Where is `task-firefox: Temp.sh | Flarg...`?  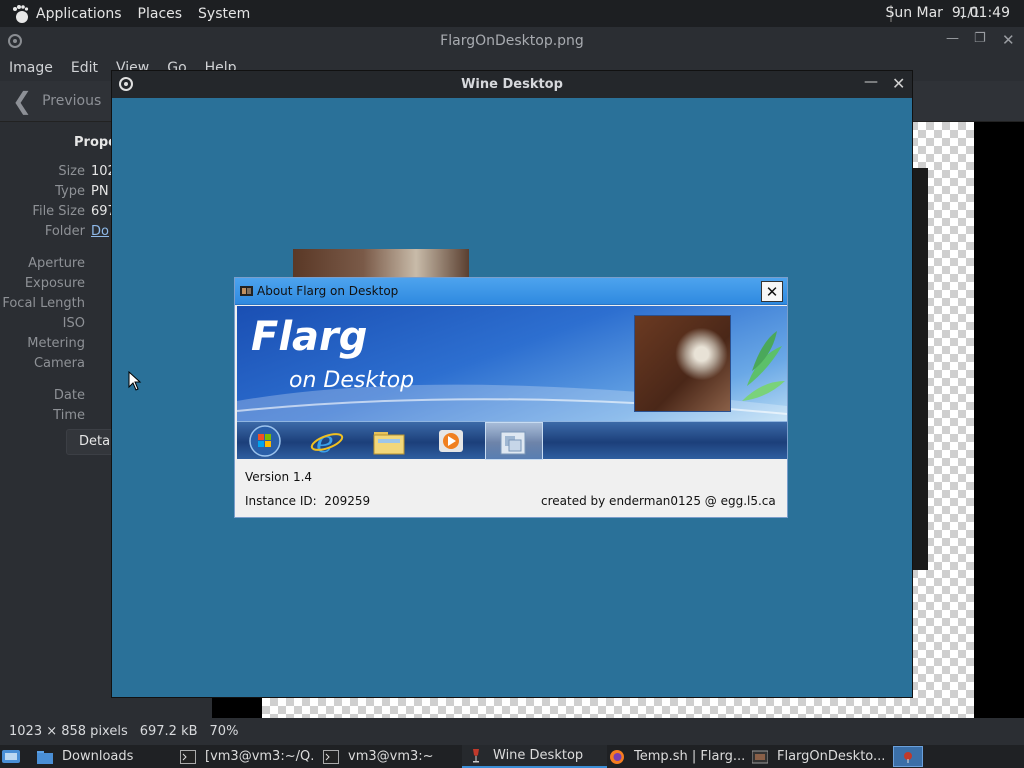 task-firefox: Temp.sh | Flarg... is located at coordinates (679, 756).